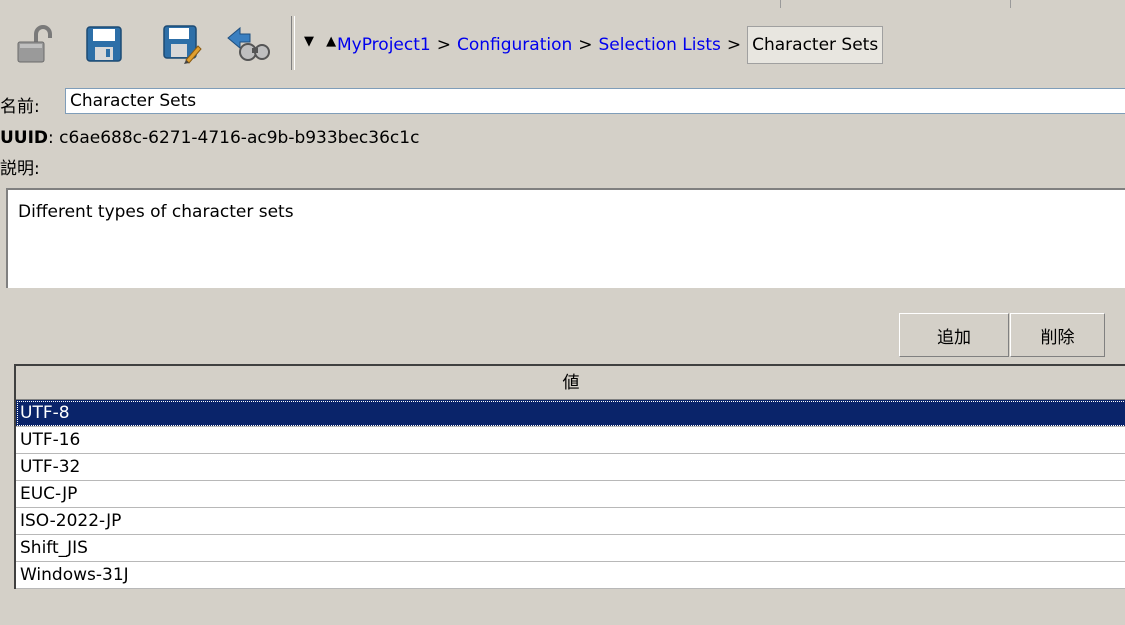 The image size is (1125, 625). What do you see at coordinates (815, 45) in the screenshot?
I see `breadcrumb-current: Character Sets` at bounding box center [815, 45].